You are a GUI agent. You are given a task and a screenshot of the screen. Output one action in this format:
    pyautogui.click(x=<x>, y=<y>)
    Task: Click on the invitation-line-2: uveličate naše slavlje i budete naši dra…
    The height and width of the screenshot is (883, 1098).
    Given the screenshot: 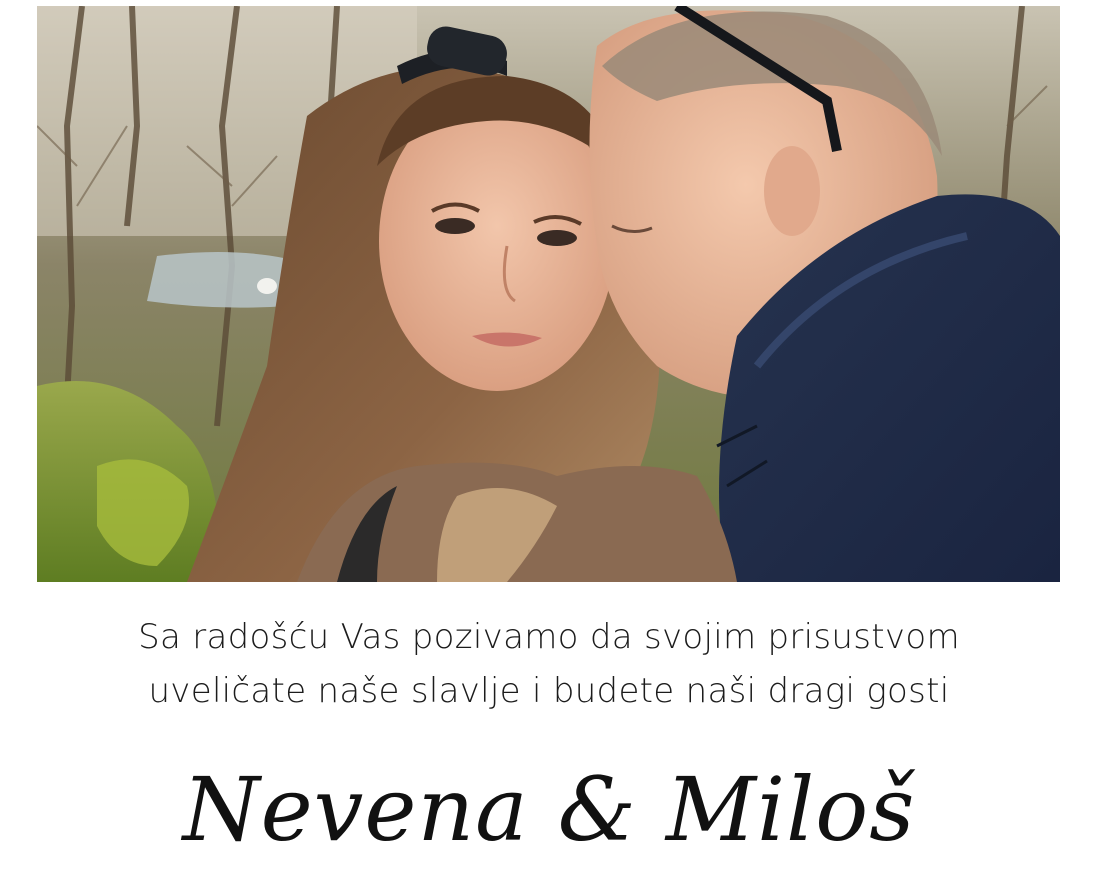 What is the action you would take?
    pyautogui.click(x=549, y=691)
    